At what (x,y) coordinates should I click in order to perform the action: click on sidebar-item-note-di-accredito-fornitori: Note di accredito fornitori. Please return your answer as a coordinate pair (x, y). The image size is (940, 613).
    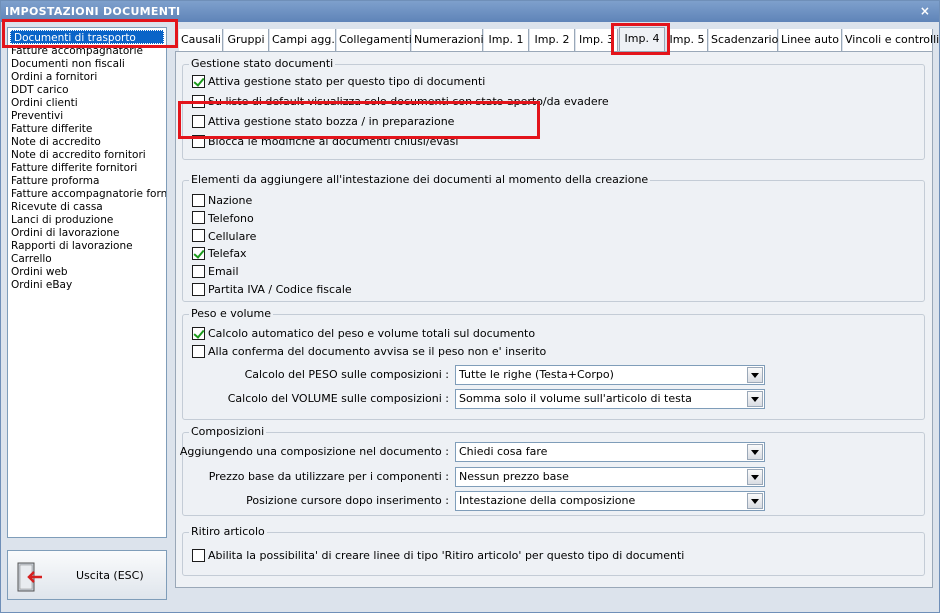
    Looking at the image, I should click on (87, 155).